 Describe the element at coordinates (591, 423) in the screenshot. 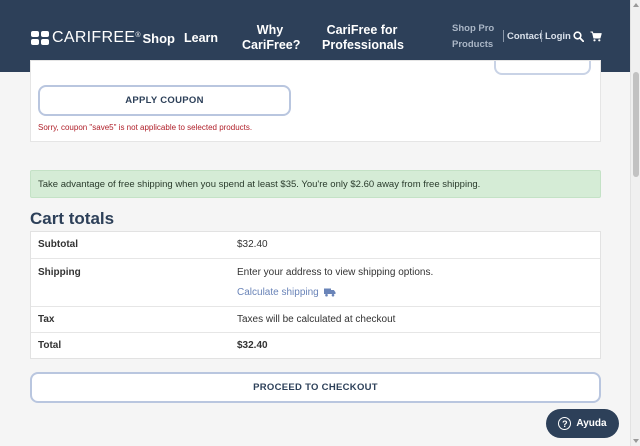

I see `help-label: Ayuda` at that location.